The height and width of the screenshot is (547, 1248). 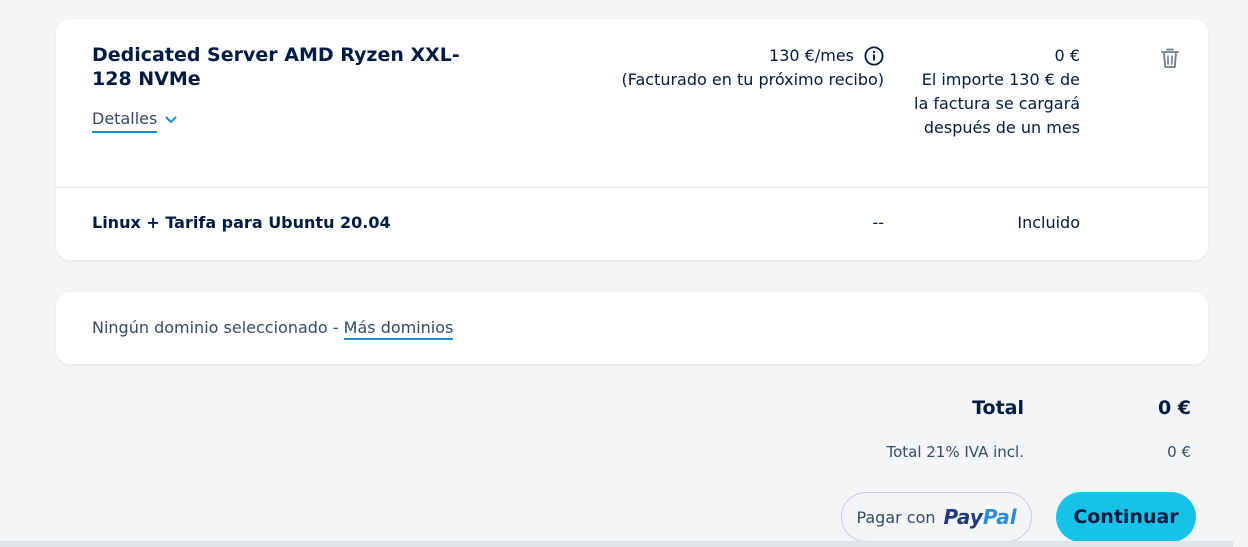 I want to click on product-title: Dedicated Server AMD Ryzen XXL-128 NVMe, so click(x=276, y=67).